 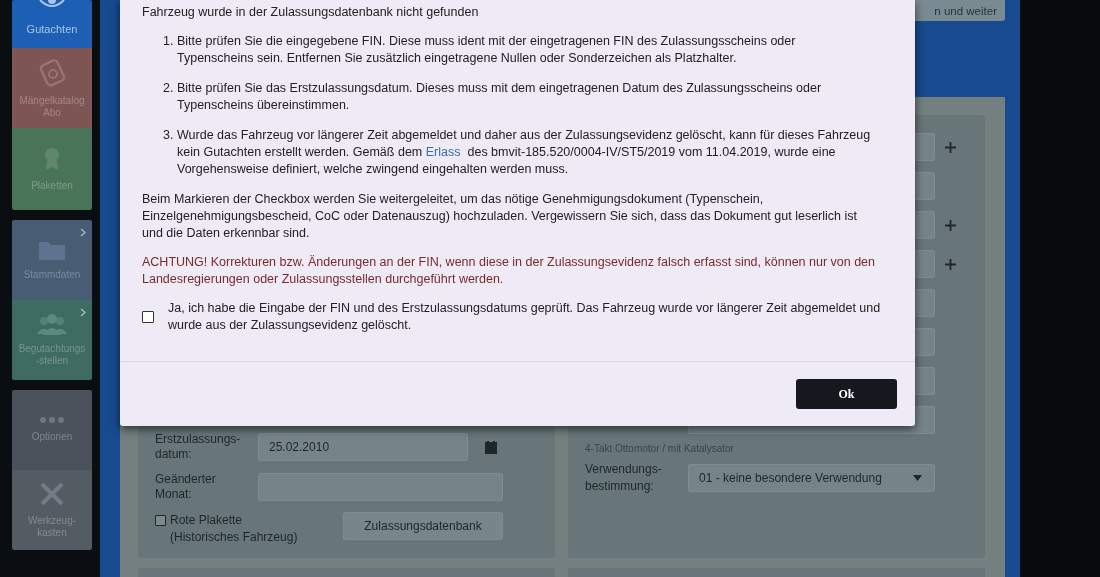 I want to click on database-button: Zulassungsdatenbank, so click(x=423, y=526).